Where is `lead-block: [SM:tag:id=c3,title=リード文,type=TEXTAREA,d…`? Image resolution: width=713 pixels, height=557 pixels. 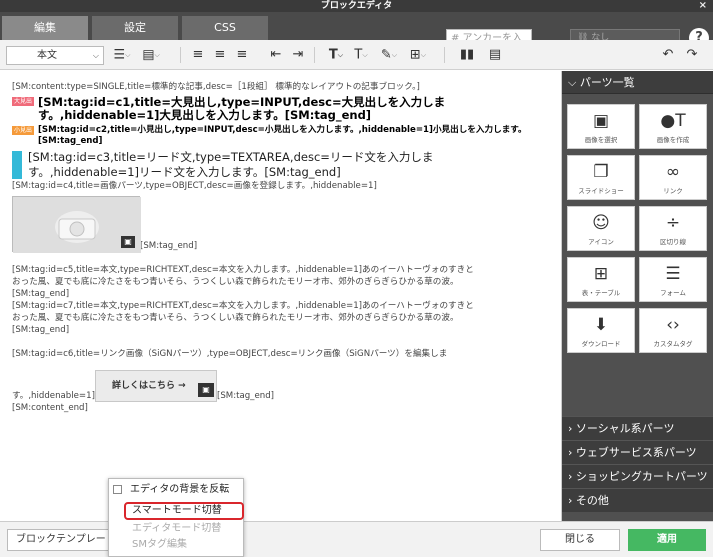 lead-block: [SM:tag:id=c3,title=リード文,type=TEXTAREA,d… is located at coordinates (281, 165).